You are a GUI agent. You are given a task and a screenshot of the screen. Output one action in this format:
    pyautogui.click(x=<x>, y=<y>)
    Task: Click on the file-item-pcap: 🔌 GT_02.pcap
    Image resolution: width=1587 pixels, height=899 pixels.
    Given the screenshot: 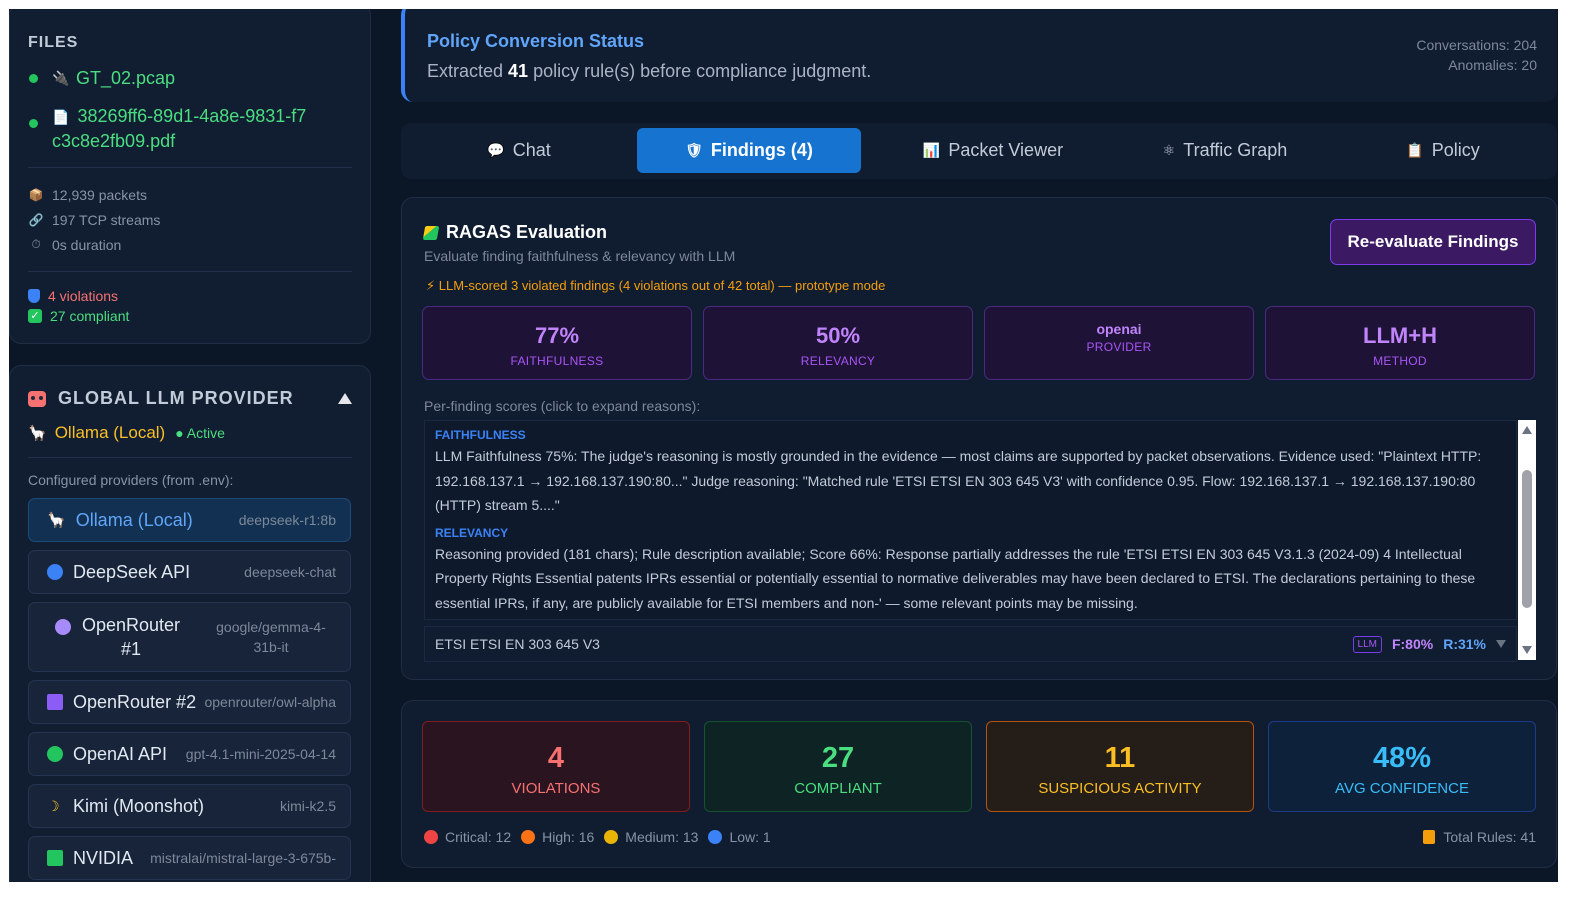 What is the action you would take?
    pyautogui.click(x=190, y=78)
    